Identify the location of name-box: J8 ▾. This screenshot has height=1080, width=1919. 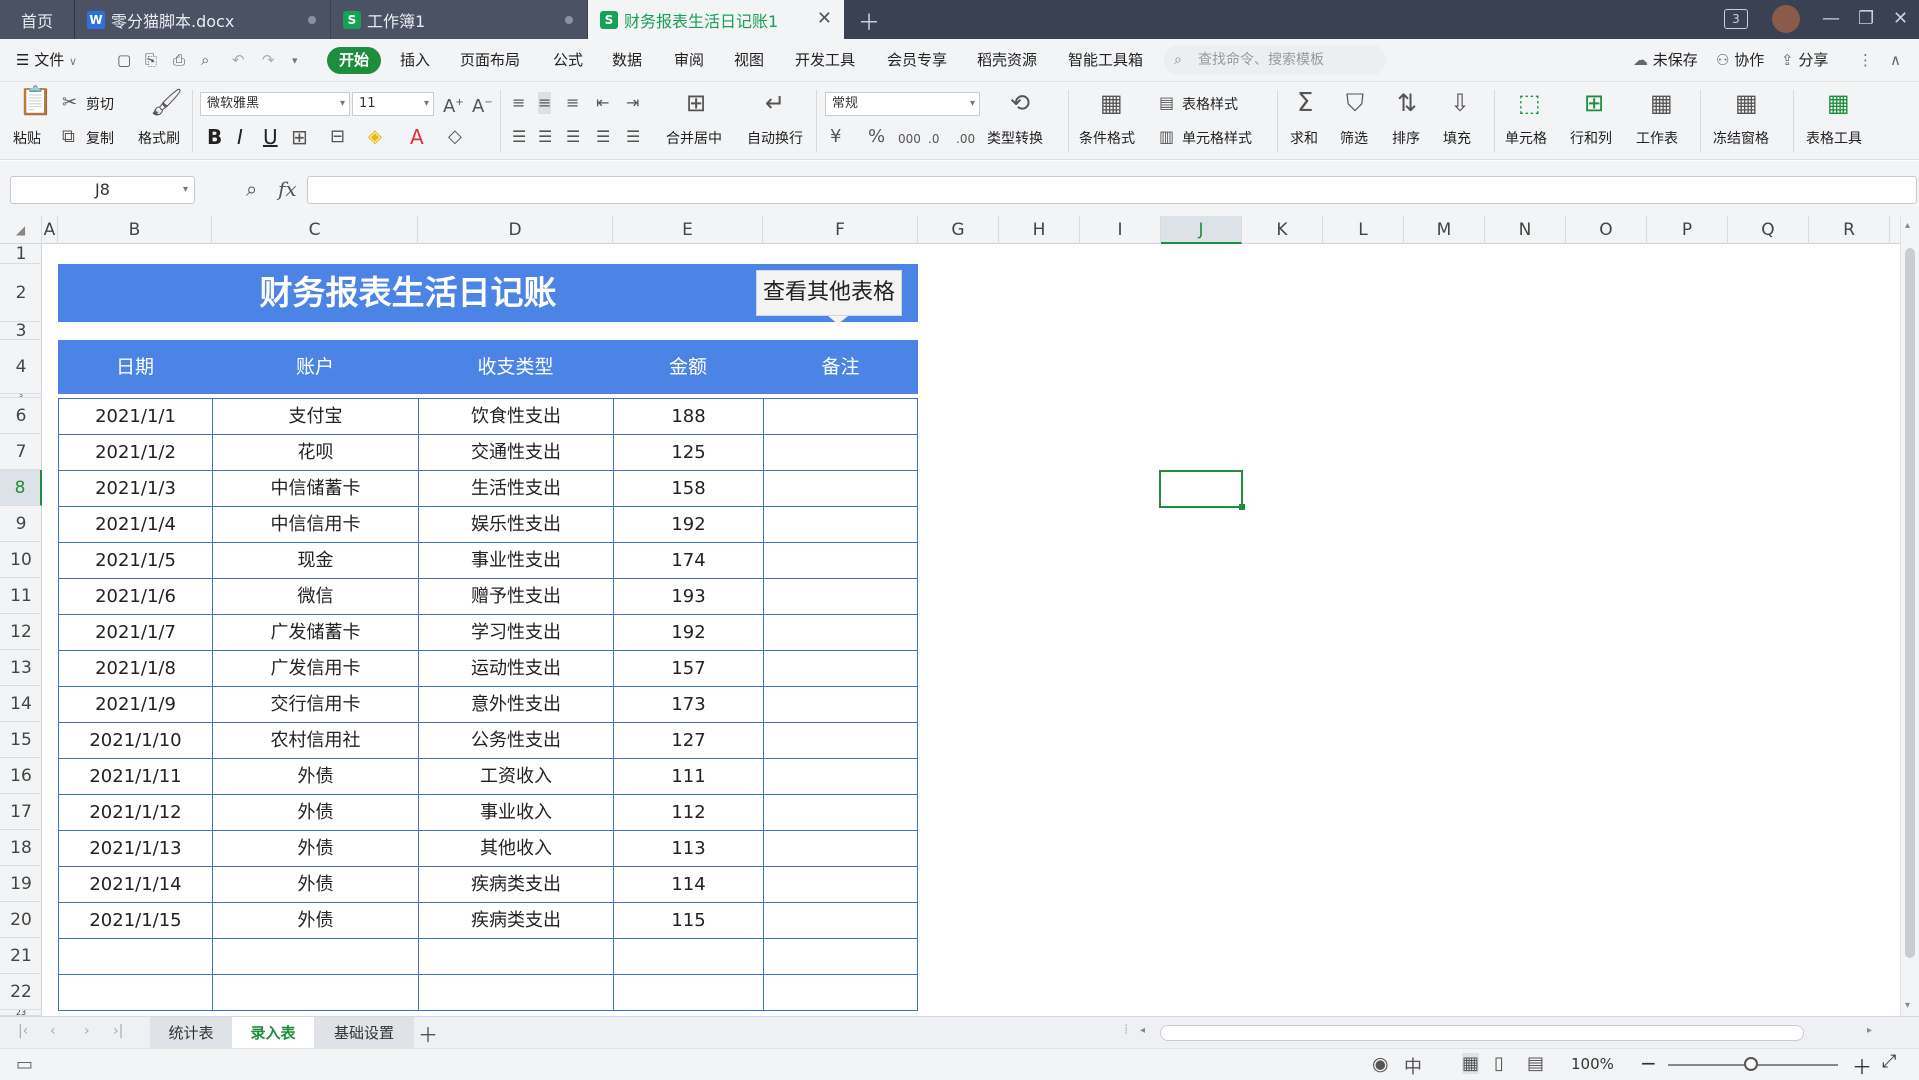
(102, 190).